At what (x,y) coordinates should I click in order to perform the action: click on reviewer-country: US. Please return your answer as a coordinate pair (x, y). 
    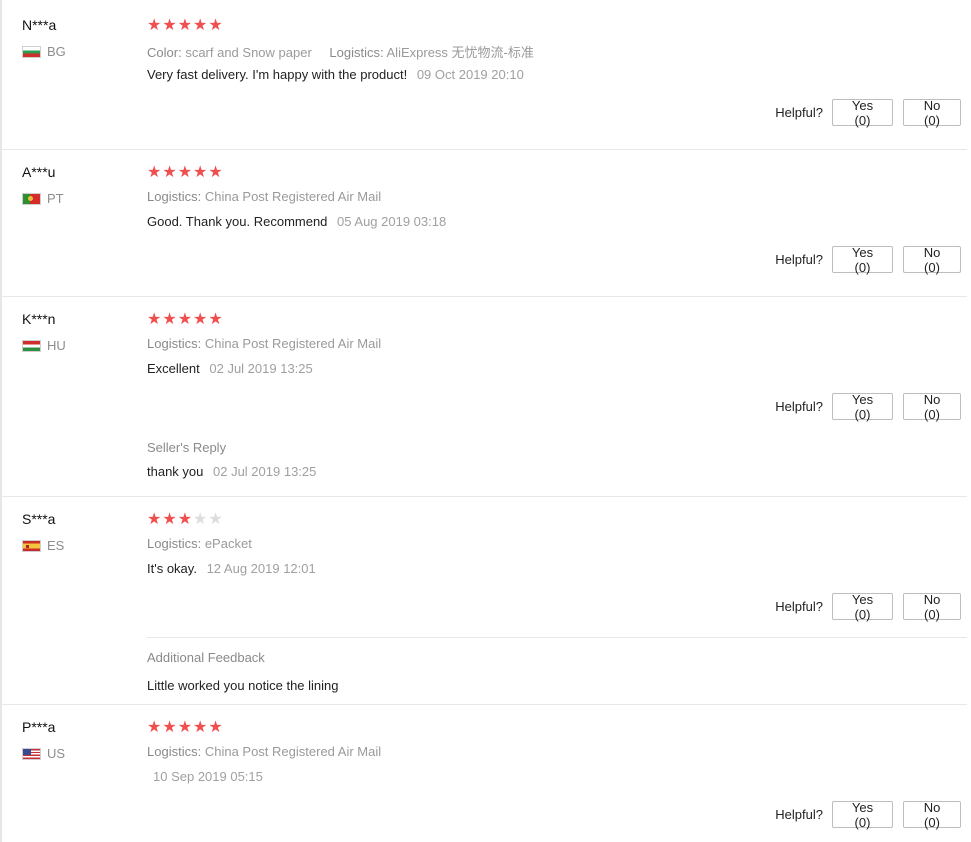
    Looking at the image, I should click on (43, 753).